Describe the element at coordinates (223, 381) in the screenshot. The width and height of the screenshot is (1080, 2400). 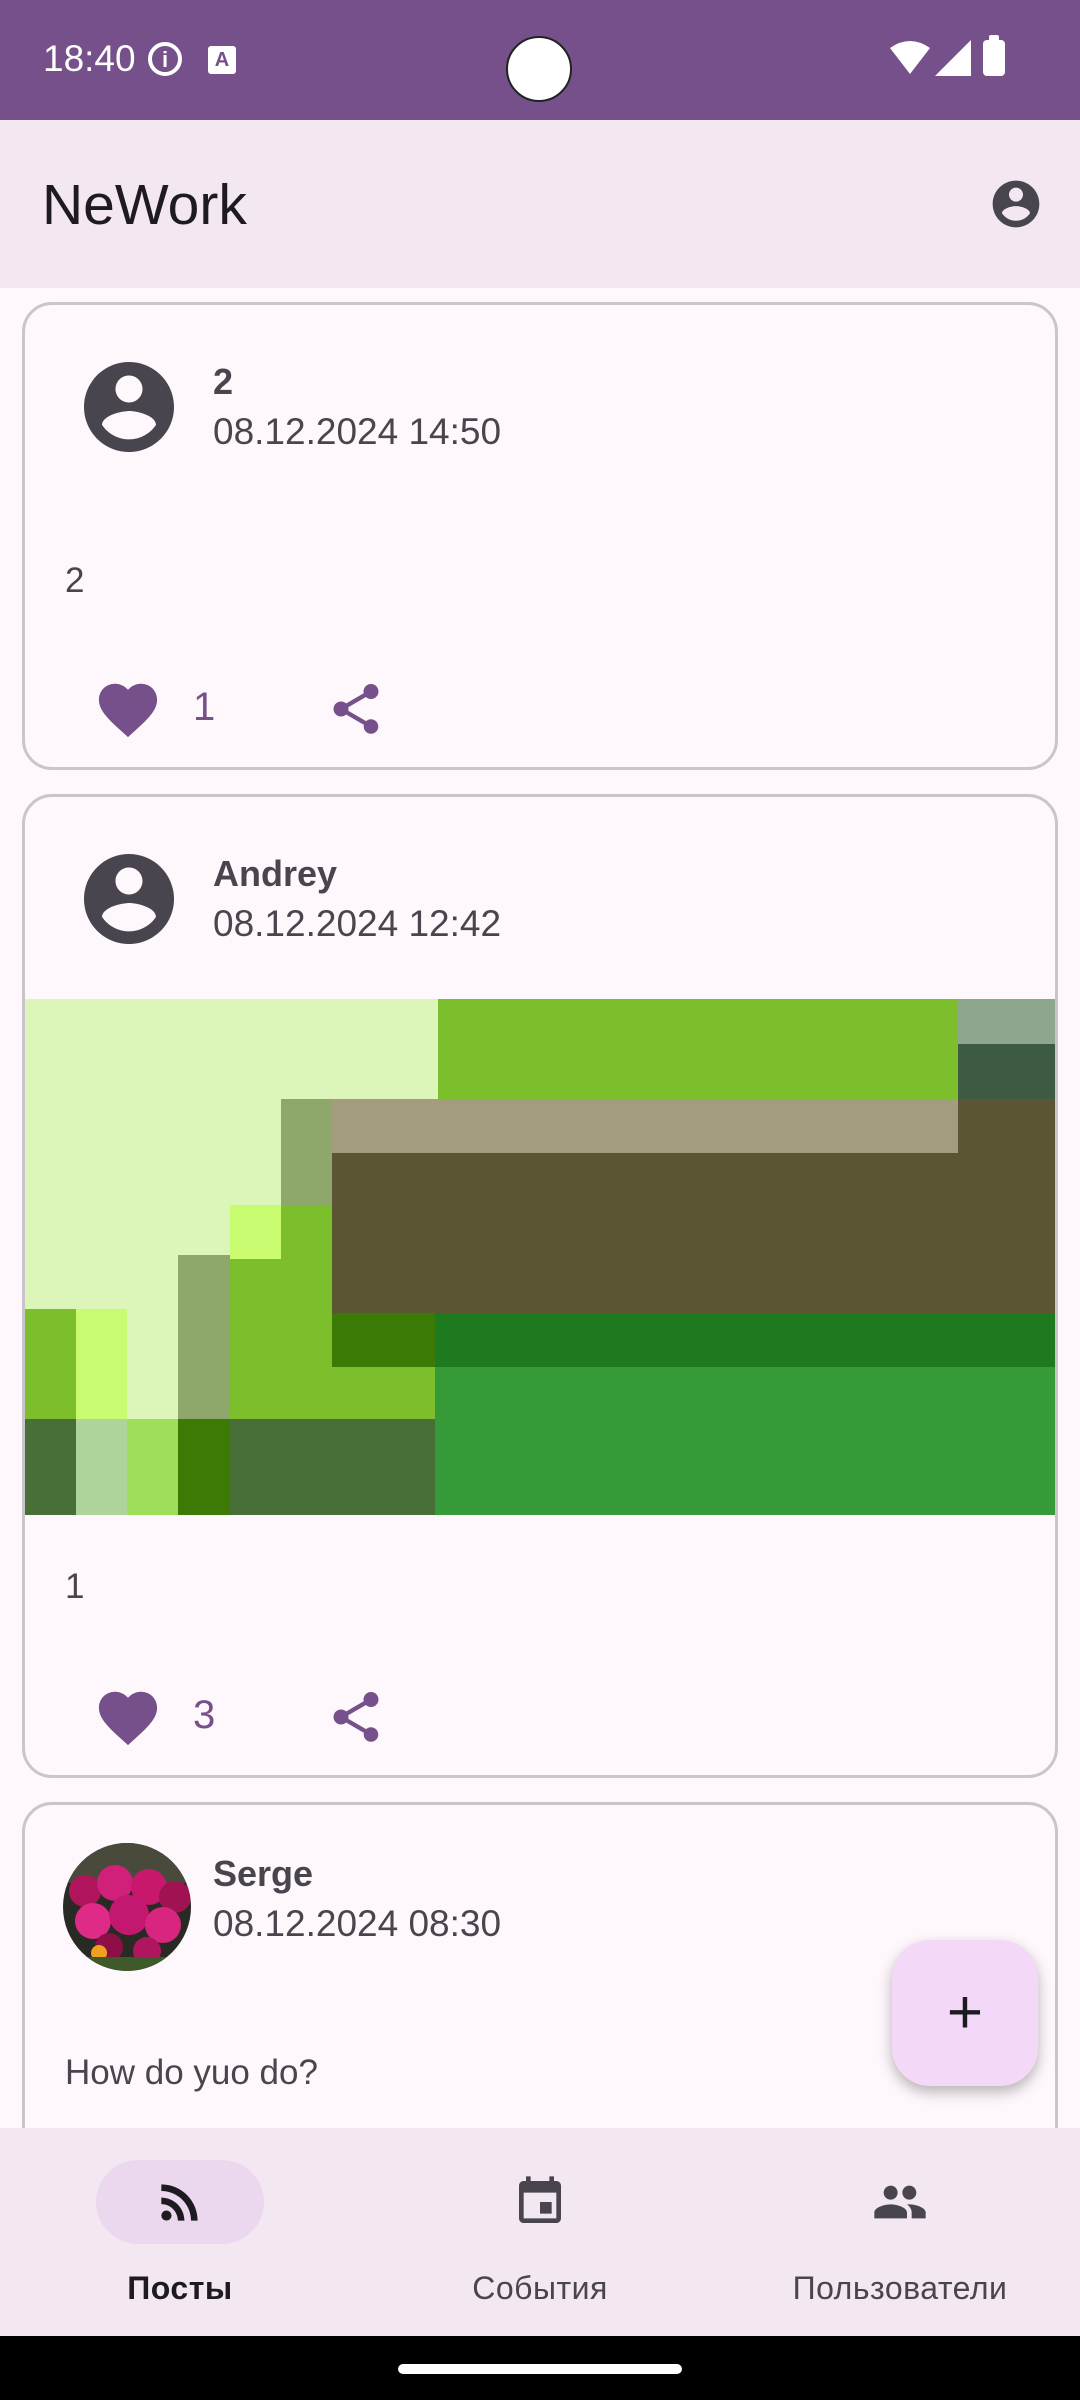
I see `post-author: 2` at that location.